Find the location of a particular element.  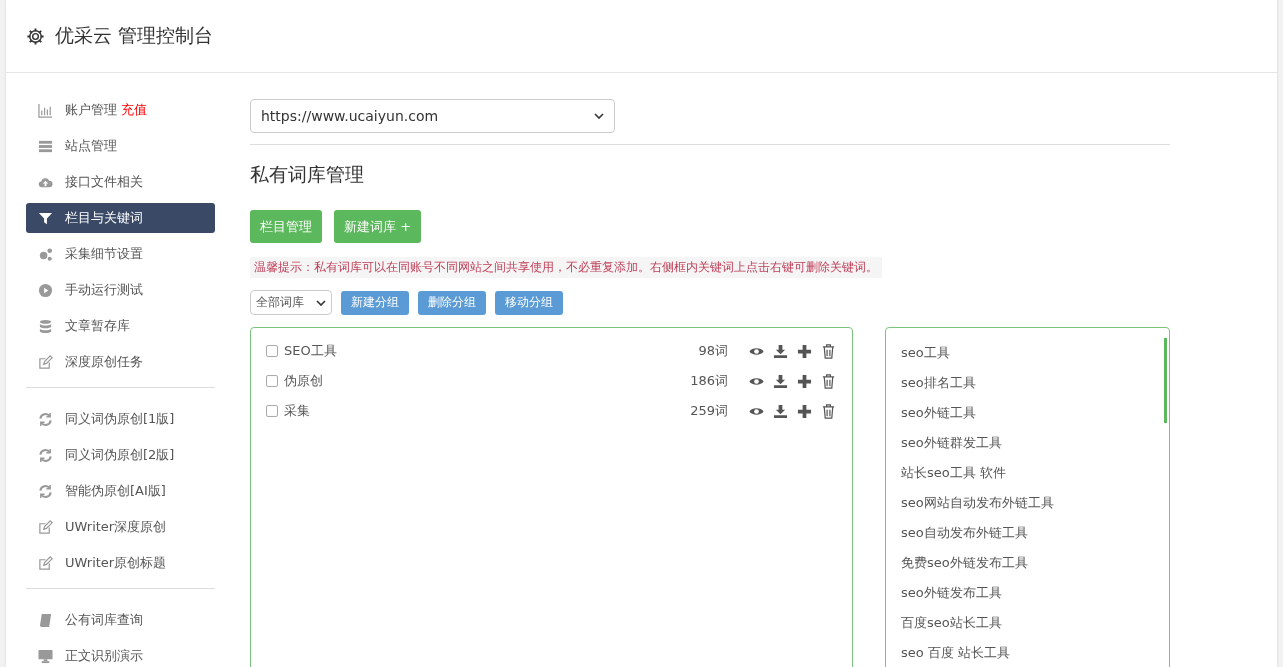

nav-label: 接口文件相关 is located at coordinates (104, 182).